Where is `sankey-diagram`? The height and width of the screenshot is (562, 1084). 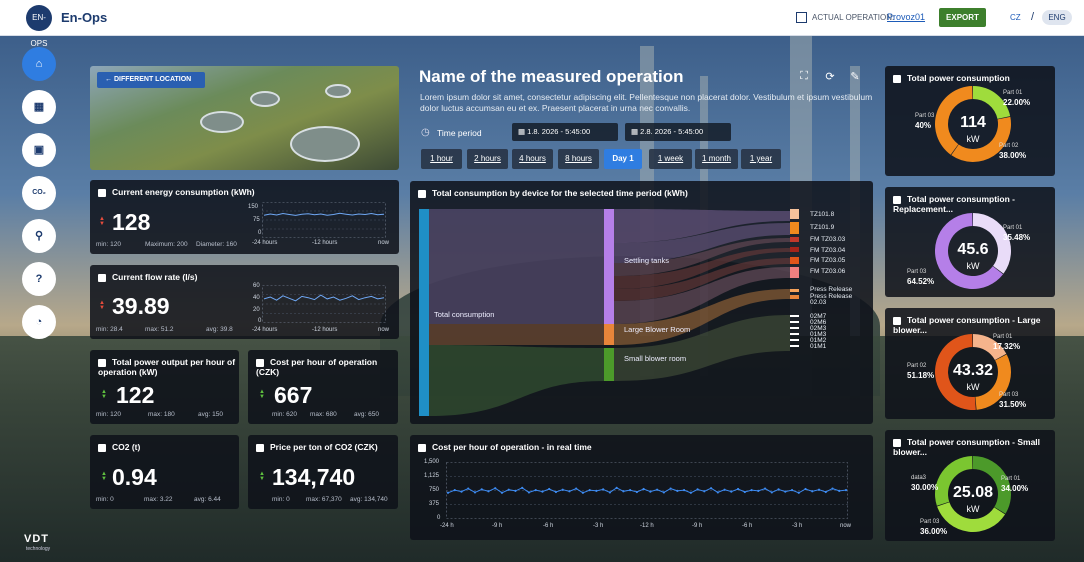
sankey-diagram is located at coordinates (609, 312).